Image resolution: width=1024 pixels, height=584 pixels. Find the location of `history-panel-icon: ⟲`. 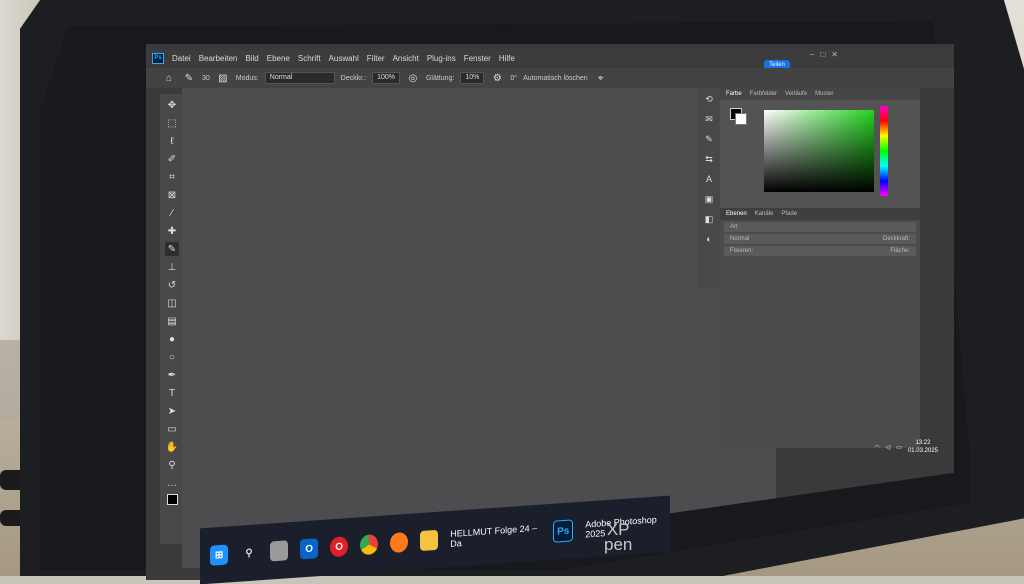

history-panel-icon: ⟲ is located at coordinates (709, 99).